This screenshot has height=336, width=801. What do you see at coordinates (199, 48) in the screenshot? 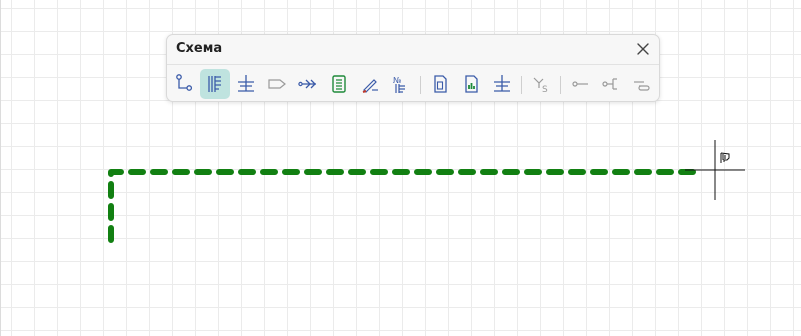
I see `panel-title: Схема` at bounding box center [199, 48].